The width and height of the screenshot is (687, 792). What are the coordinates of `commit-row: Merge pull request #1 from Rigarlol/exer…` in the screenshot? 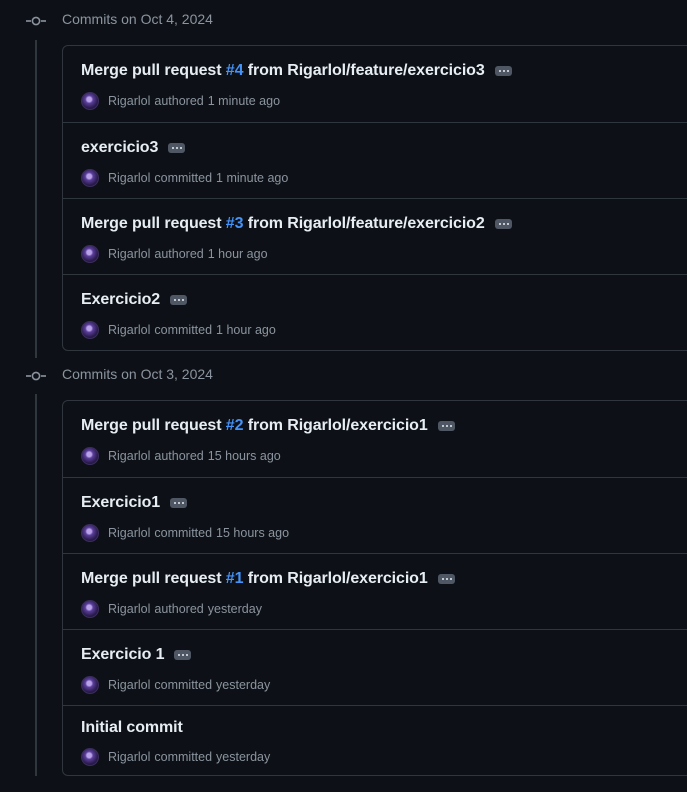 It's located at (375, 591).